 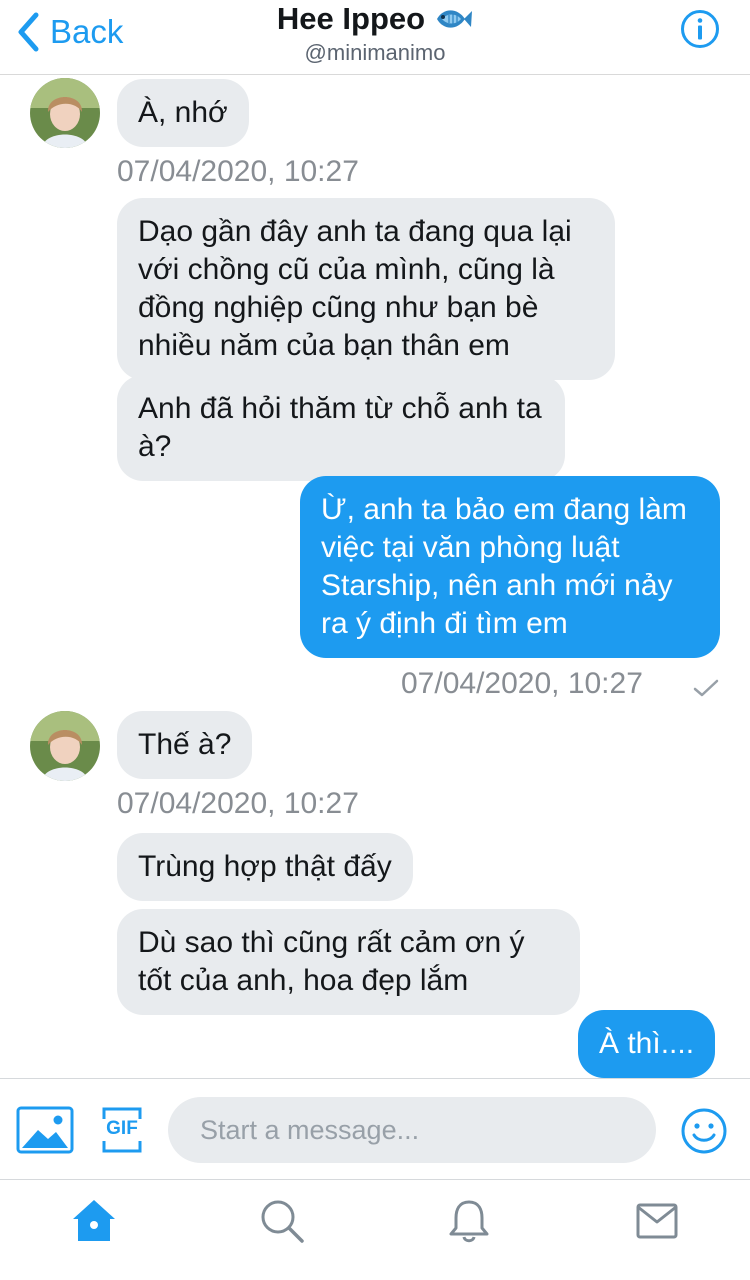 What do you see at coordinates (265, 867) in the screenshot?
I see `message-bubble: Trùng hợp thật đấy` at bounding box center [265, 867].